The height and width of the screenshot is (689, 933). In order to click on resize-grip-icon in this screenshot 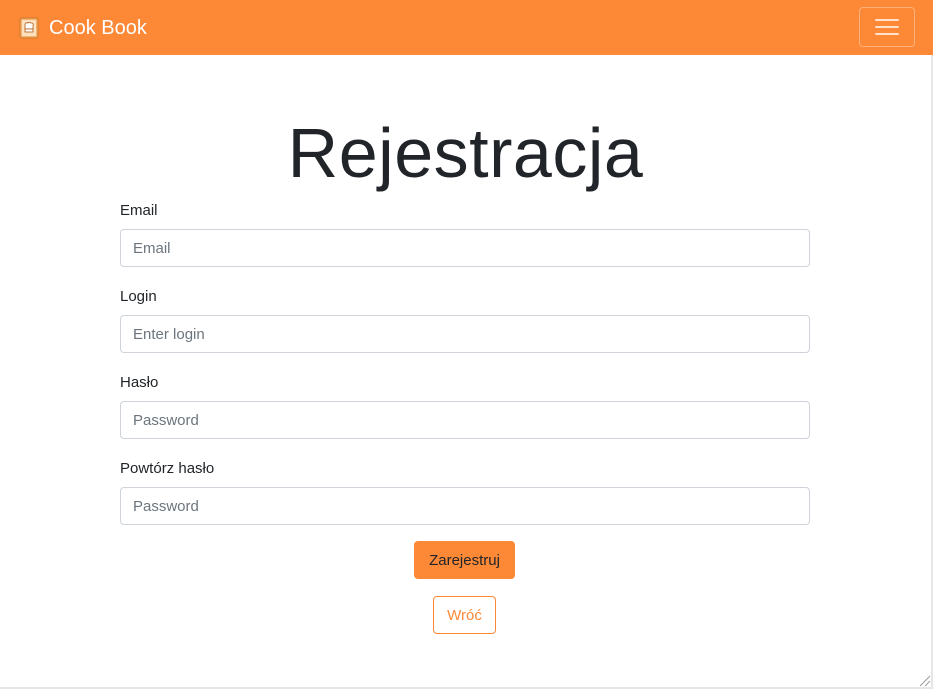, I will do `click(924, 680)`.